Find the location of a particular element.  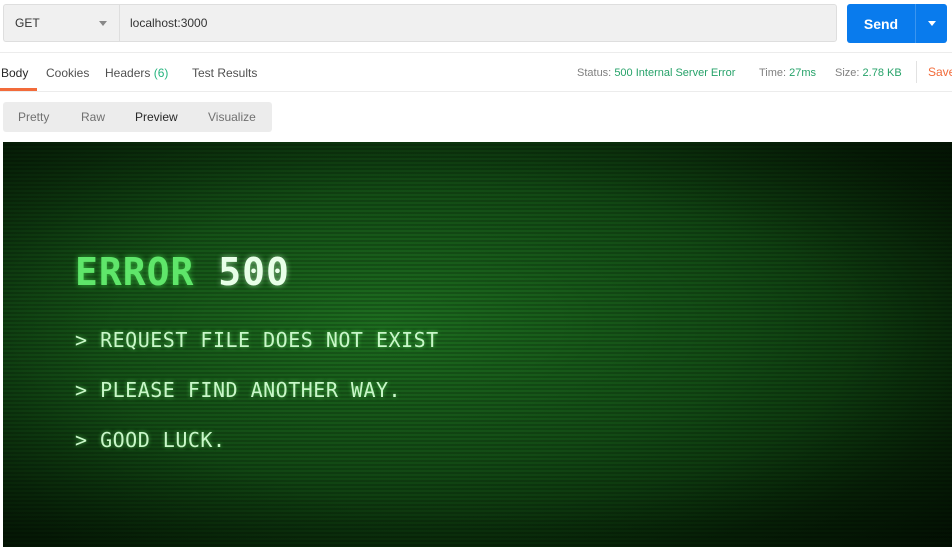

send-button: Send is located at coordinates (897, 23).